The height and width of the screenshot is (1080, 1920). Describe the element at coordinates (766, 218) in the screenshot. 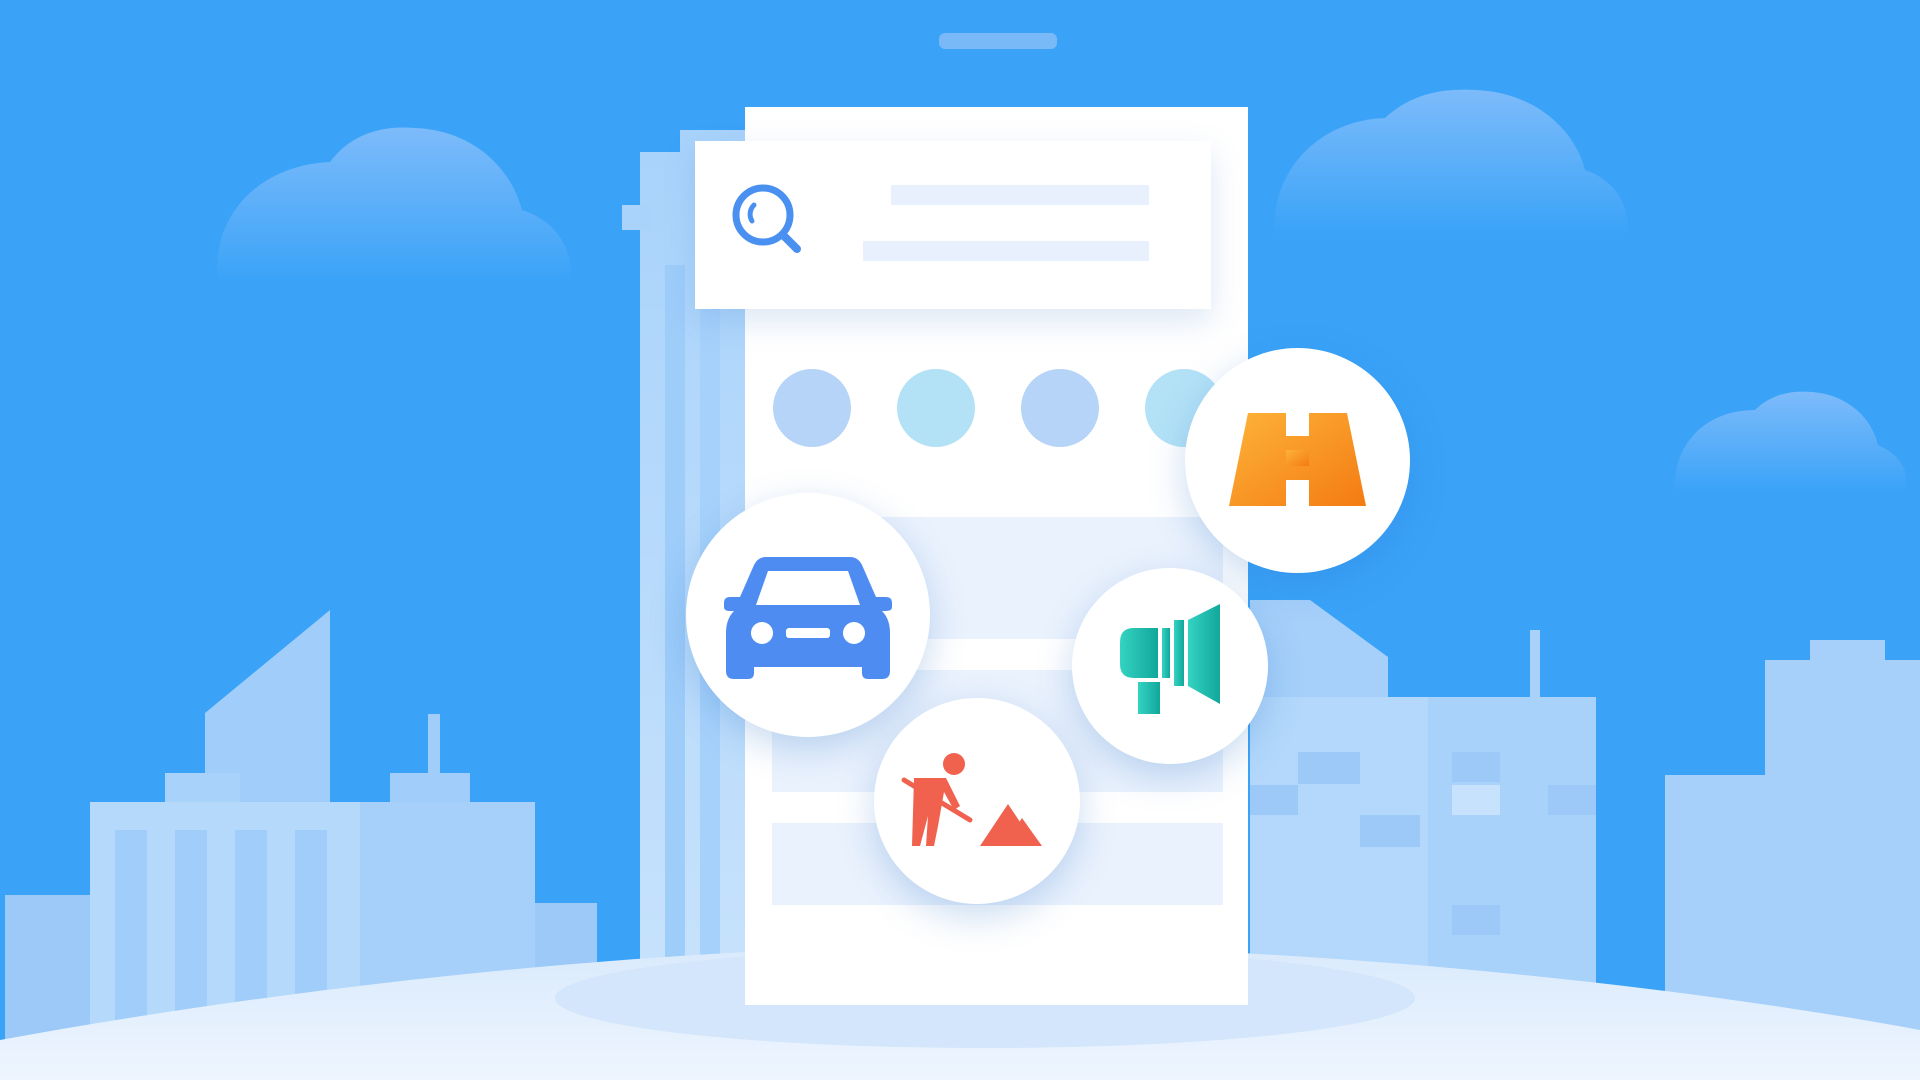

I see `search-icon` at that location.